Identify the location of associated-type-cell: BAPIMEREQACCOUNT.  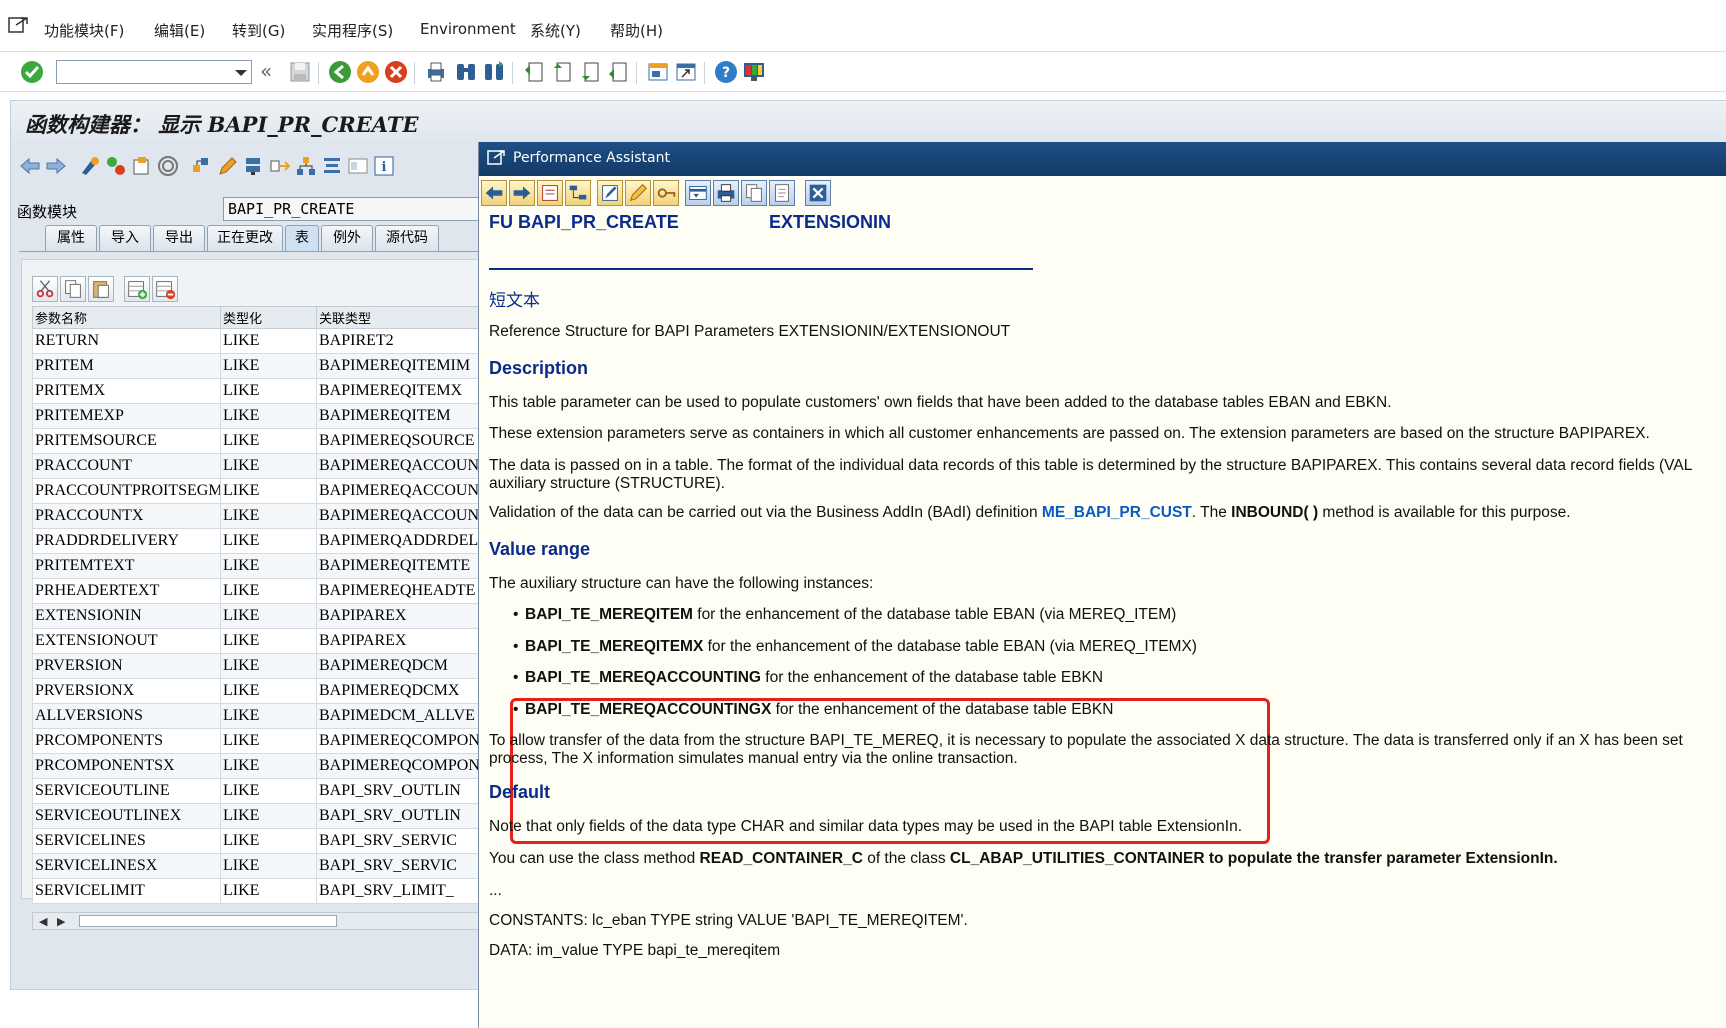
(408, 516).